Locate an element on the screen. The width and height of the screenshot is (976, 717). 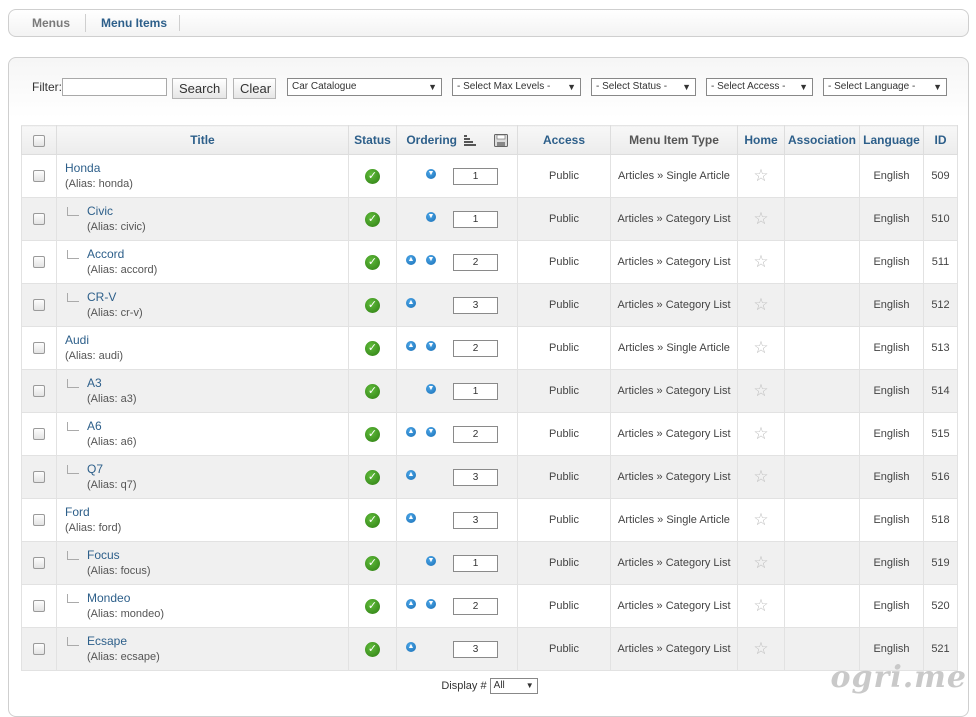
title-wrap: A3 (Alias: a3) is located at coordinates (206, 391).